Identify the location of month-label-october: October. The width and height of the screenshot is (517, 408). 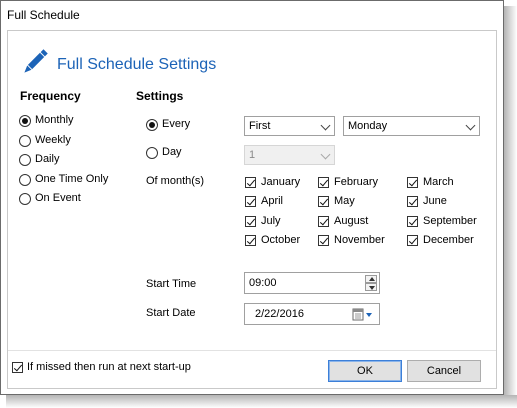
(281, 240).